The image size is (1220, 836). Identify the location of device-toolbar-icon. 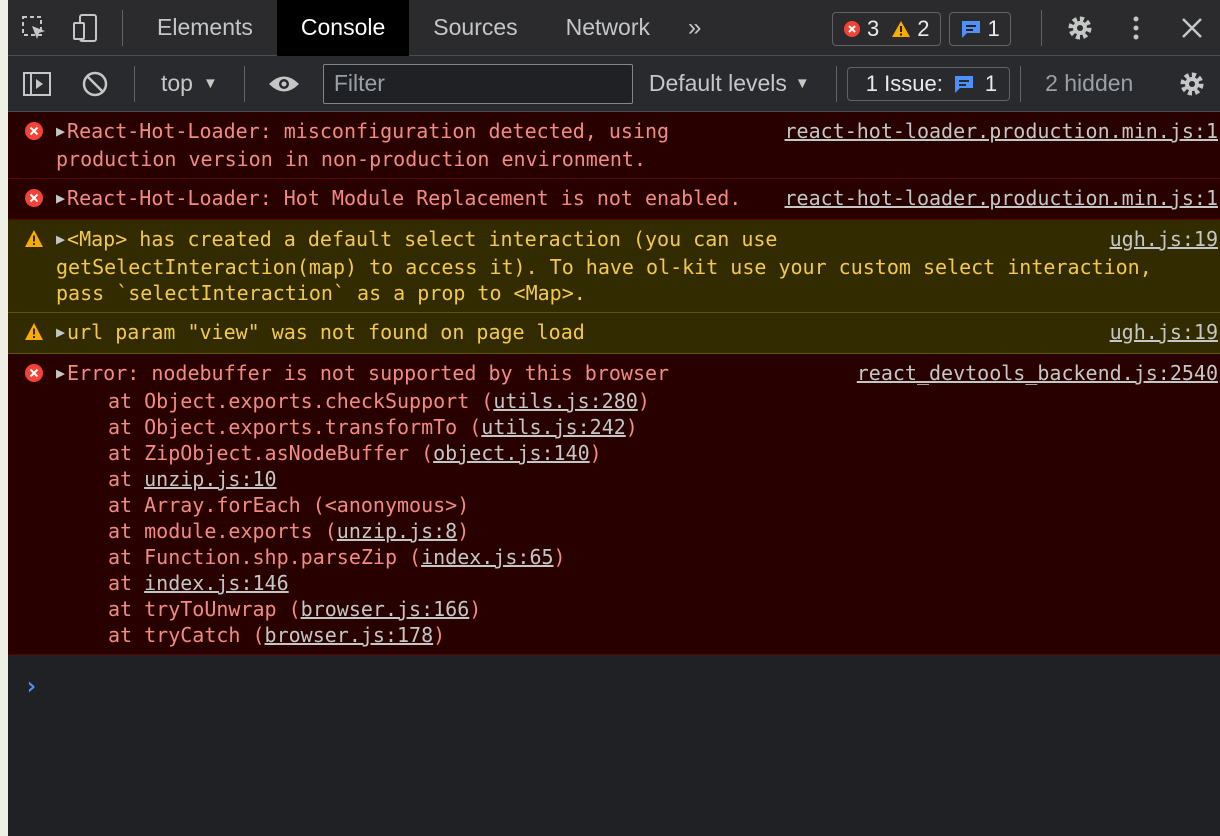
(86, 28).